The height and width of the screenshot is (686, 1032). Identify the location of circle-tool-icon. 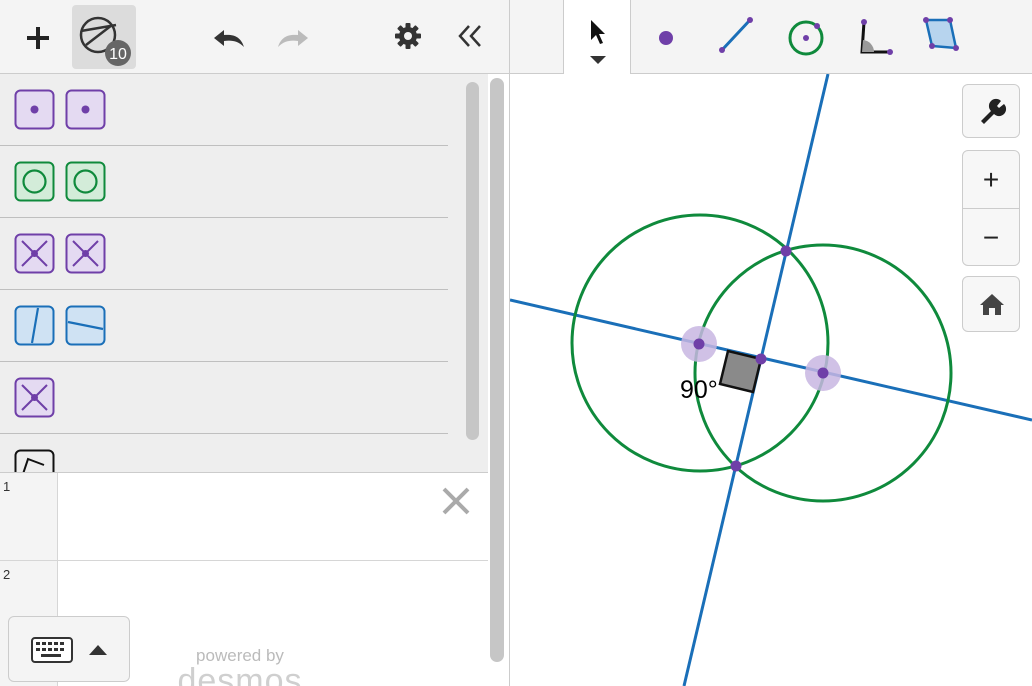
(34, 181).